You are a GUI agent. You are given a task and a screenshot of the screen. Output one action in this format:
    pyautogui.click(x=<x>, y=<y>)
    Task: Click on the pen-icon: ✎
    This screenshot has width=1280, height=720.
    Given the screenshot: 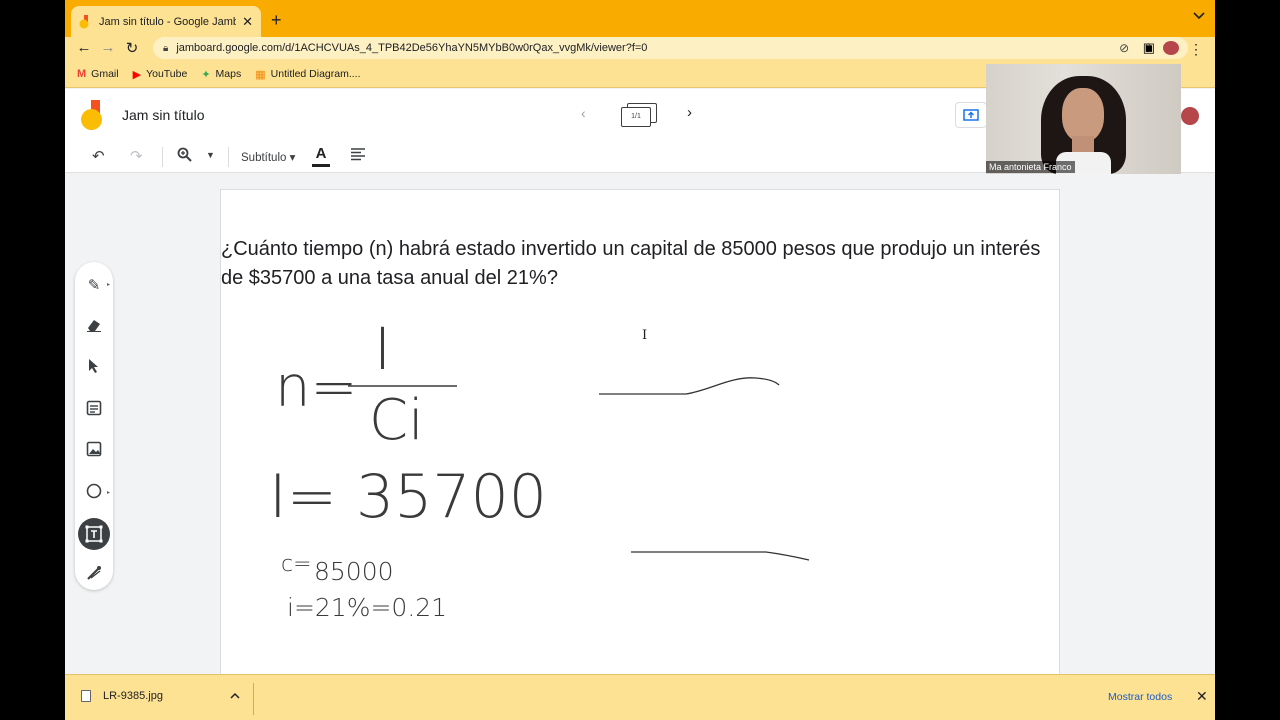 What is the action you would take?
    pyautogui.click(x=94, y=285)
    